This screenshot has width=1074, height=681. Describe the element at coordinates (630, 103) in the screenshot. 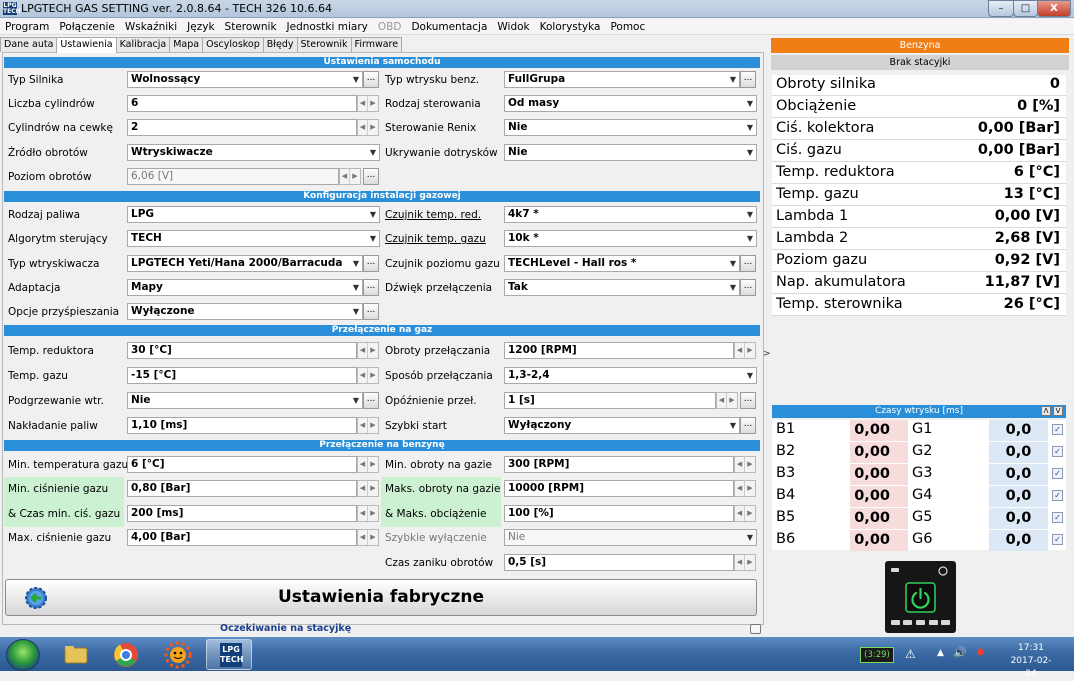

I see `control-type-select: Od masy ▼` at that location.